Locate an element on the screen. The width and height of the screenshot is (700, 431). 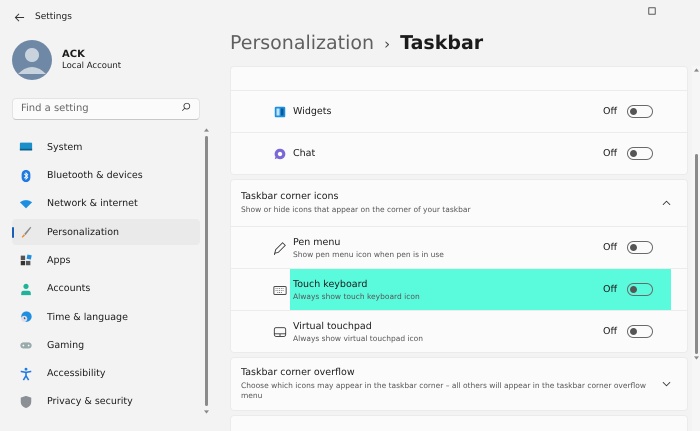
accessibility-icon is located at coordinates (26, 373).